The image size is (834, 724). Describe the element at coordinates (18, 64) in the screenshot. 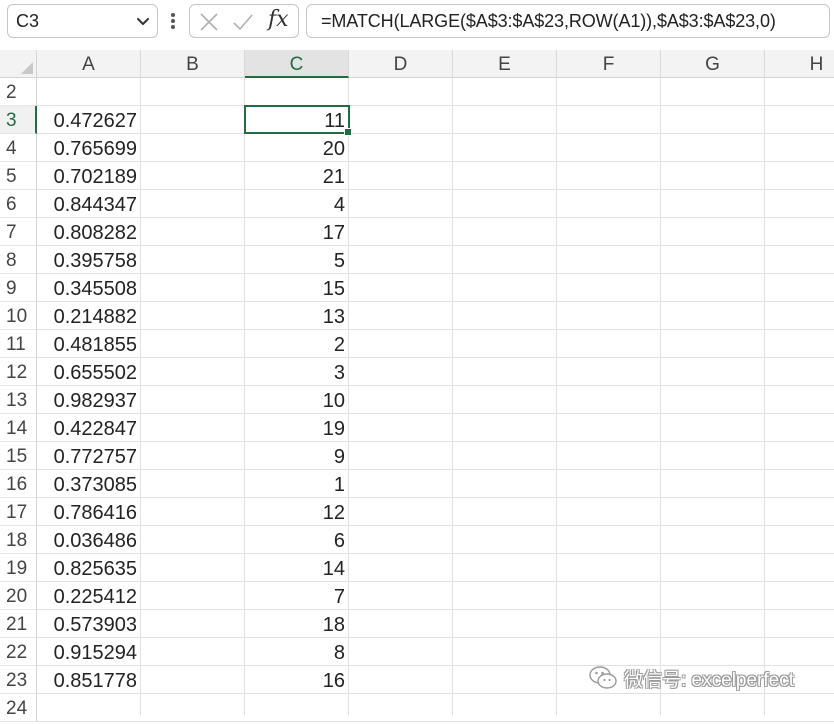

I see `select-all-corner` at that location.